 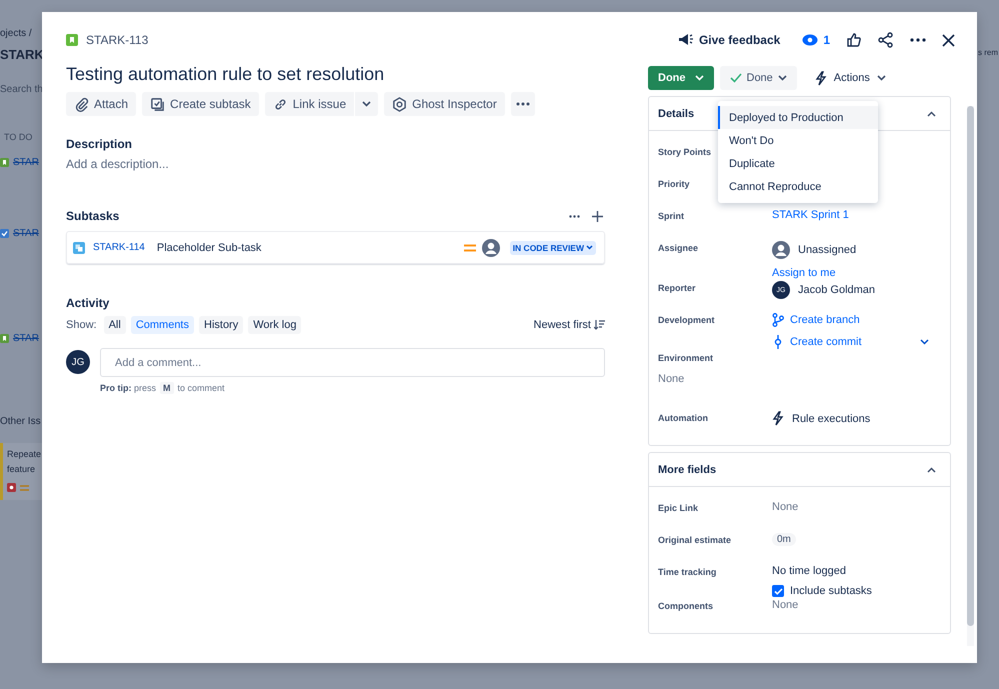 I want to click on field-label: Environment, so click(x=686, y=357).